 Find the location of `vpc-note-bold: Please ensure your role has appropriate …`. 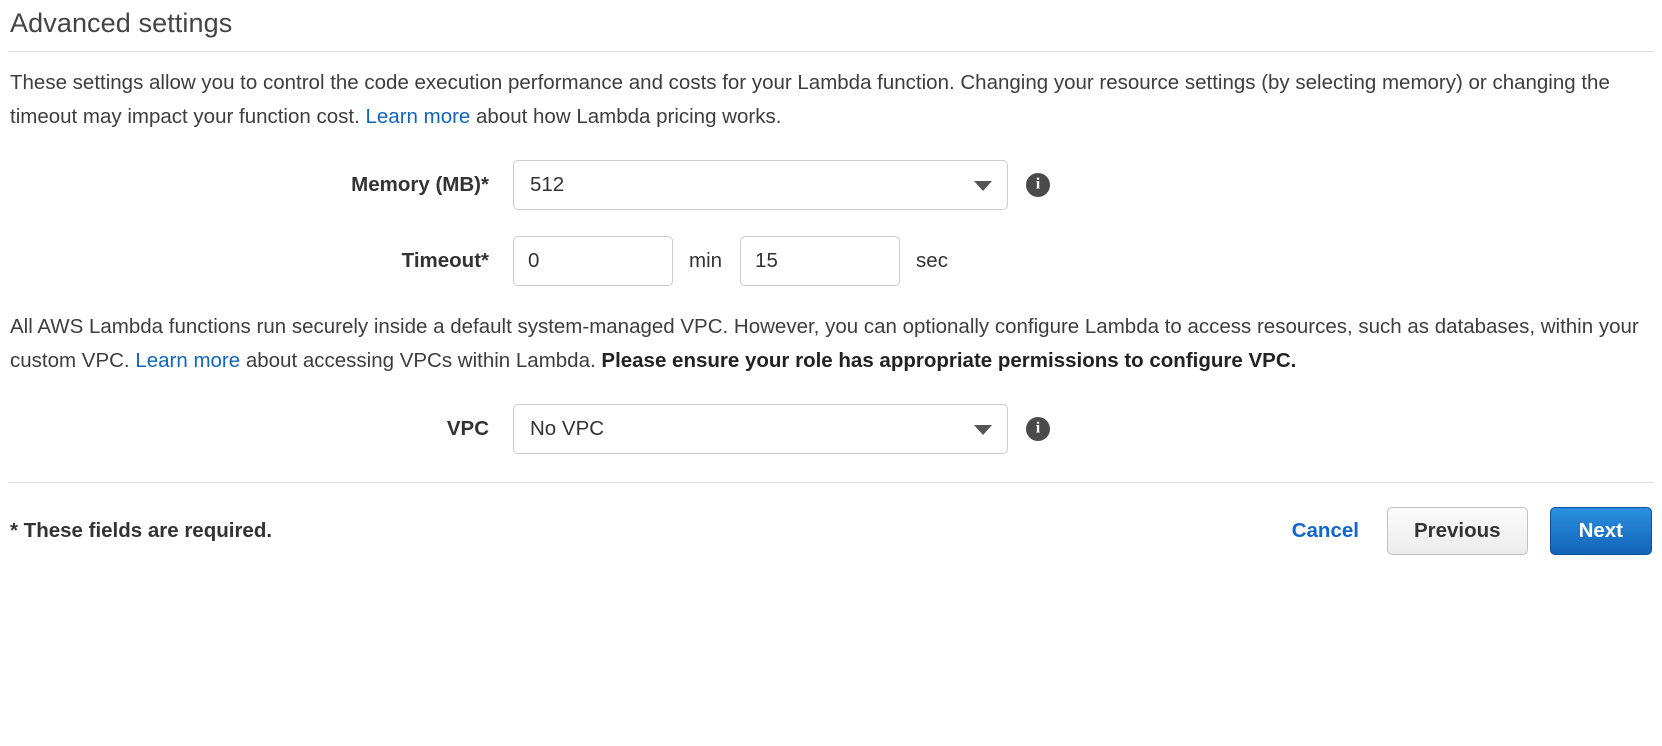

vpc-note-bold: Please ensure your role has appropriate … is located at coordinates (949, 360).